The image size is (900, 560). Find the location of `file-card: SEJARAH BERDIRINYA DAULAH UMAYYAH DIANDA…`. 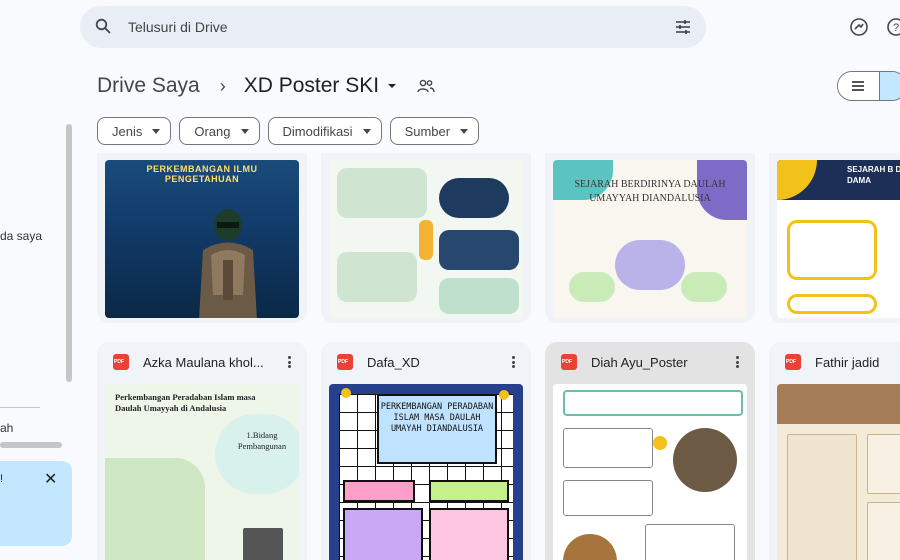

file-card: SEJARAH BERDIRINYA DAULAH UMAYYAH DIANDA… is located at coordinates (650, 238).